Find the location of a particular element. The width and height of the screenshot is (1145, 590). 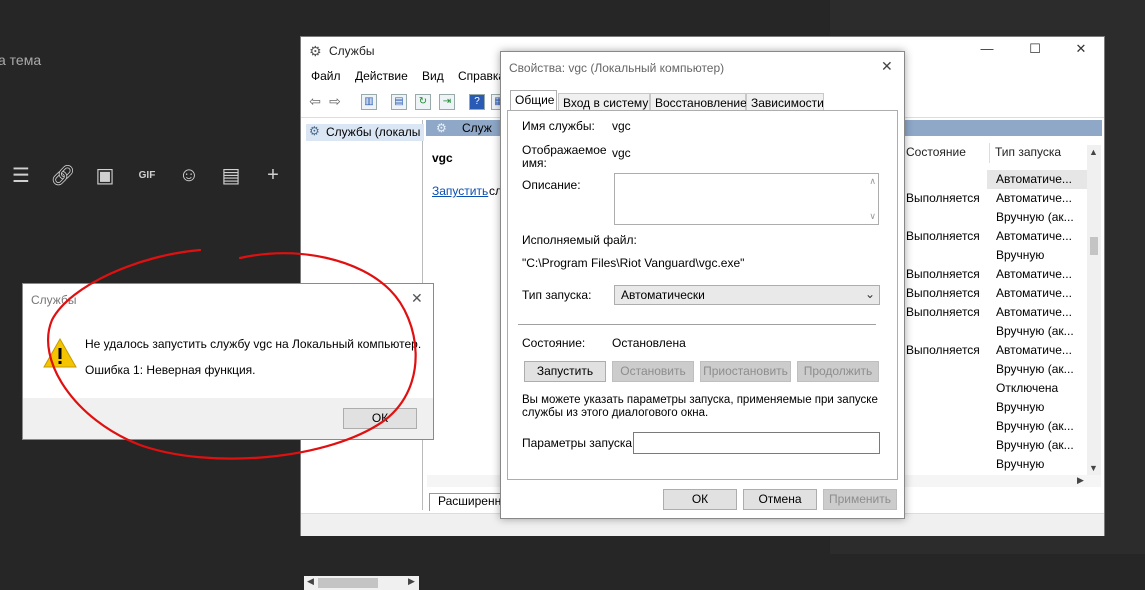

tab-dependencies: Зависимости is located at coordinates (785, 101).